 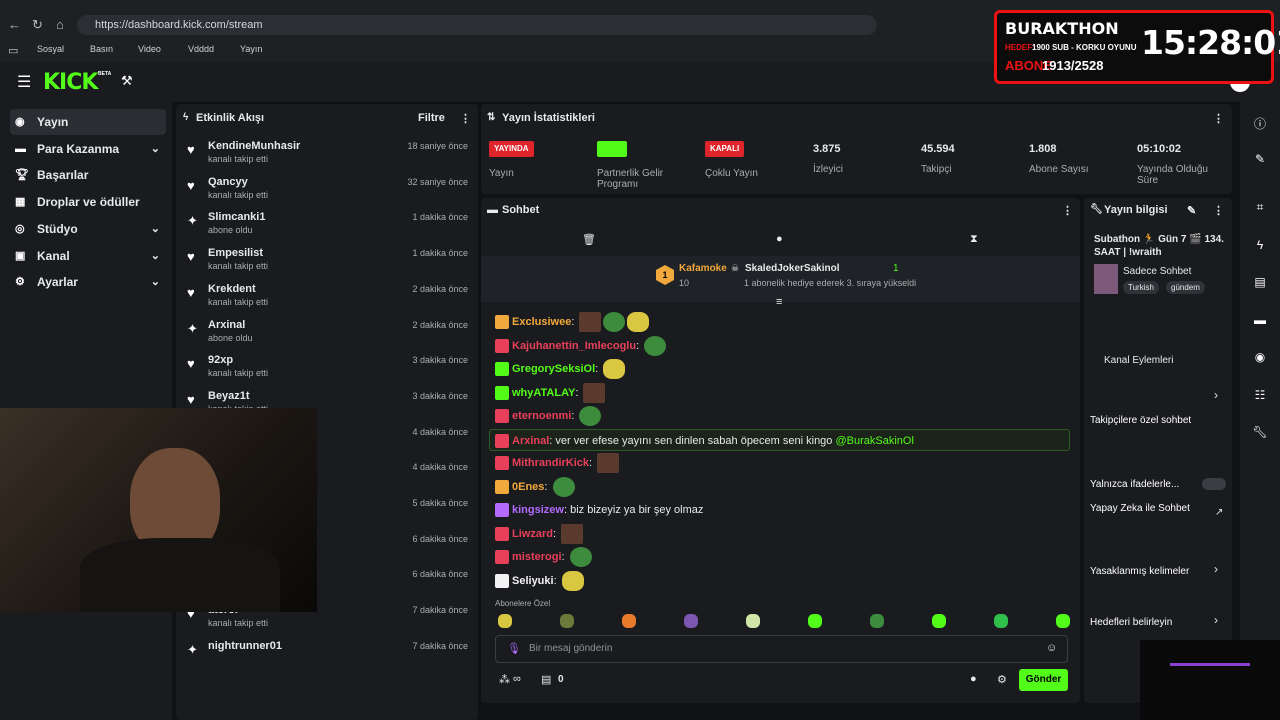 I want to click on lightning-icon: ϟ, so click(x=1260, y=246).